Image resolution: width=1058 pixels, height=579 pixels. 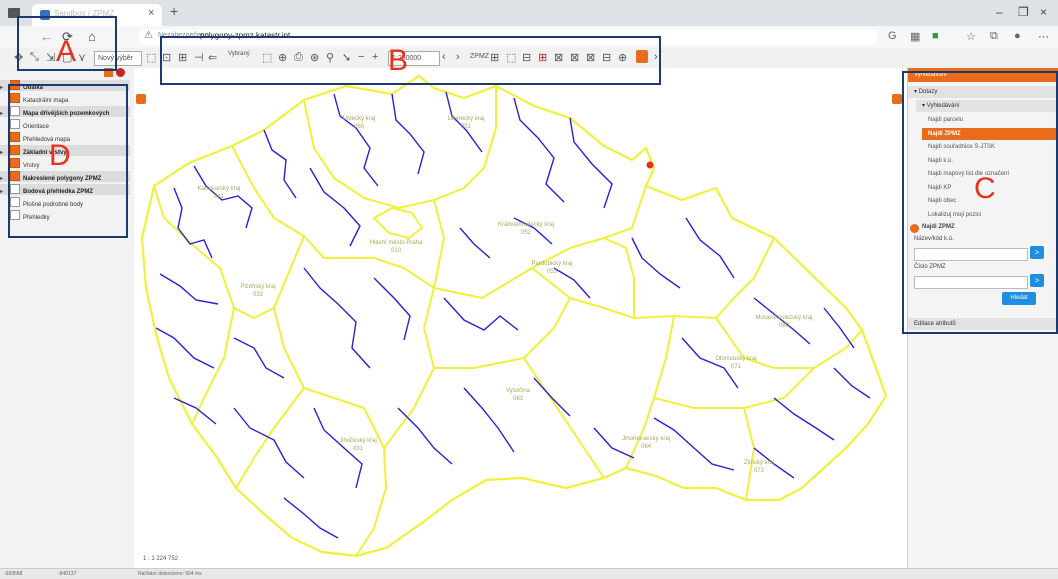 What do you see at coordinates (735, 359) in the screenshot?
I see `region-name-label: Olomoucký kraj` at bounding box center [735, 359].